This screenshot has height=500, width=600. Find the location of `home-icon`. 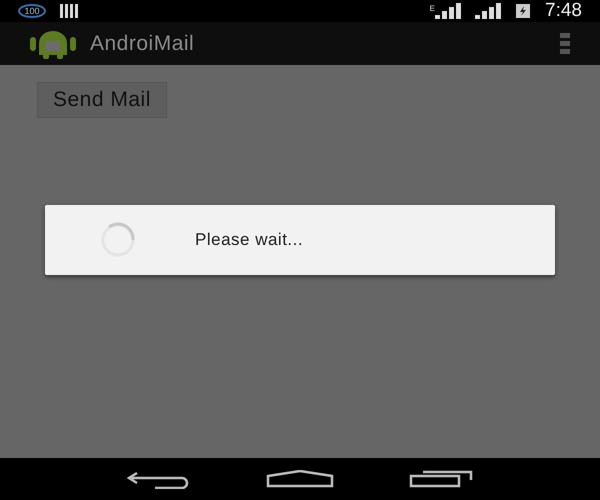

home-icon is located at coordinates (300, 479).